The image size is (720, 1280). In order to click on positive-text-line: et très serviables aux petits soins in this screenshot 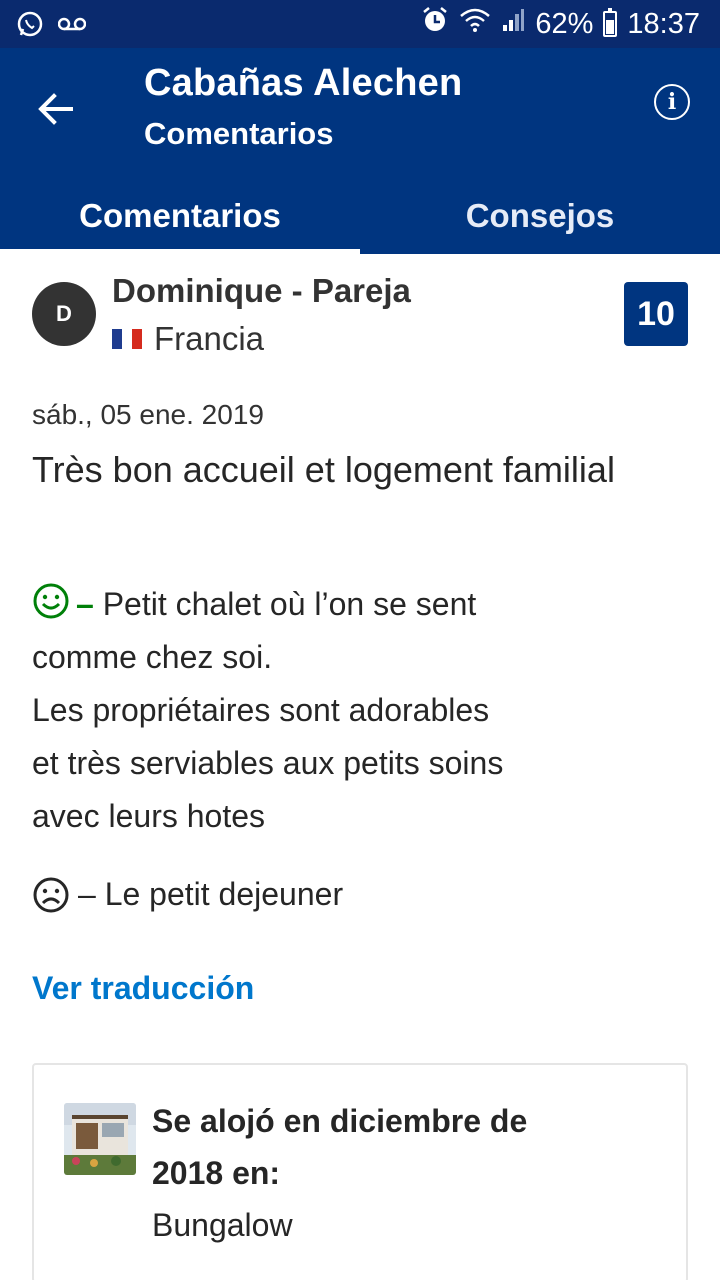, I will do `click(268, 763)`.